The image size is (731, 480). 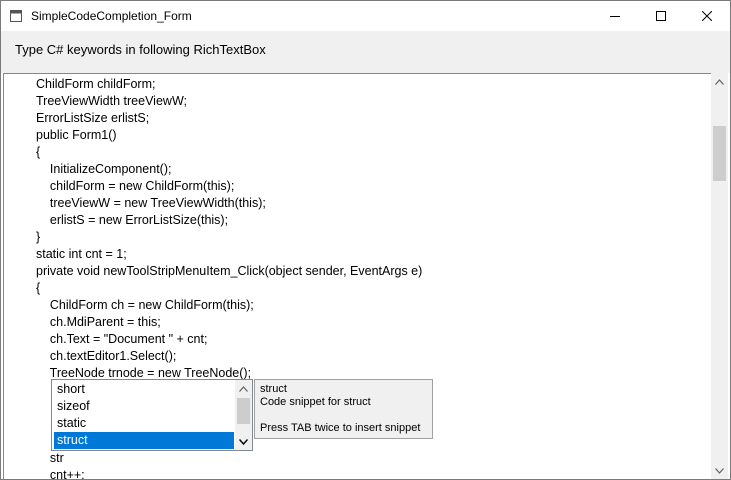 What do you see at coordinates (76, 135) in the screenshot?
I see `code-line: public Form1()` at bounding box center [76, 135].